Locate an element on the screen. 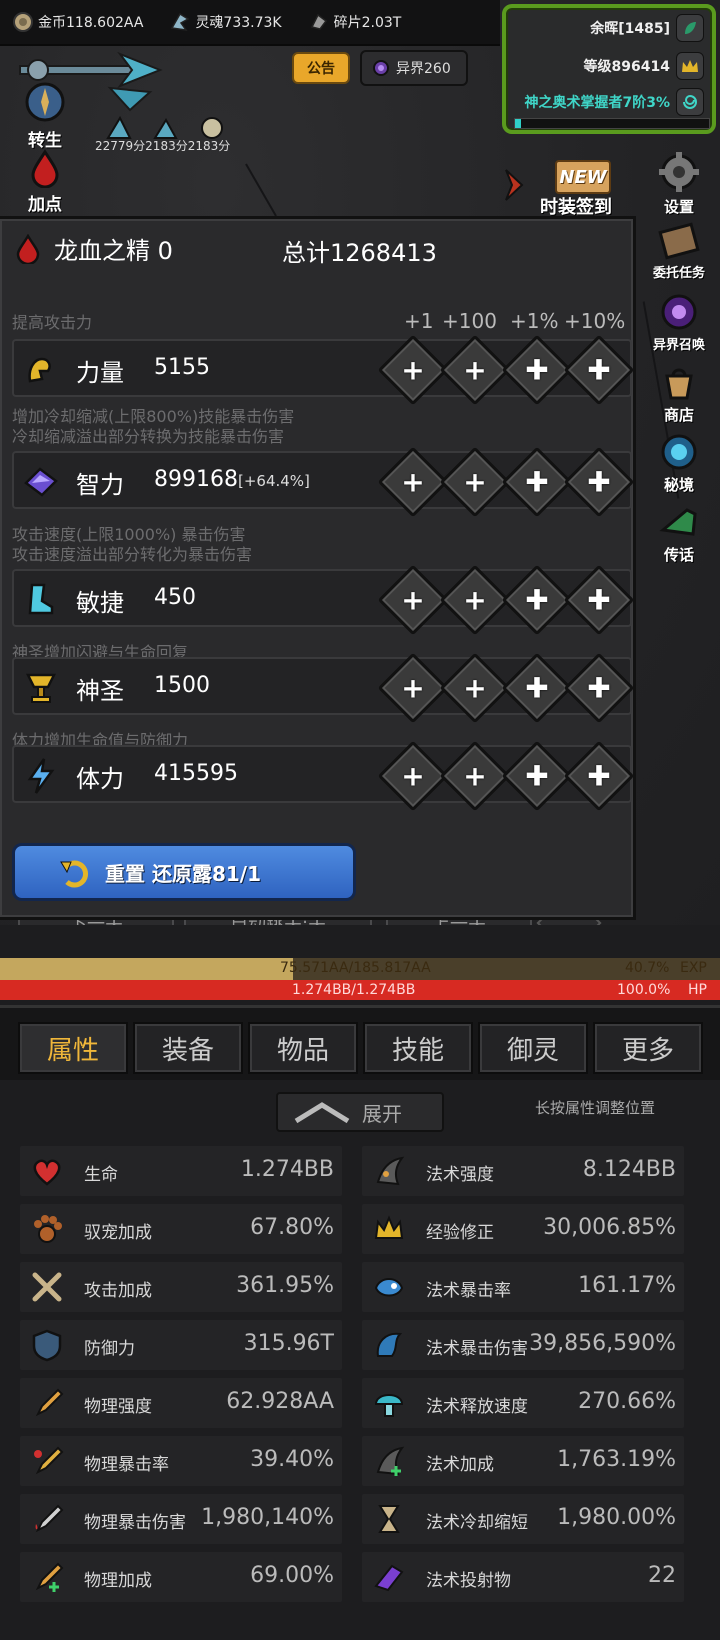  col-plus100: +100 is located at coordinates (469, 321).